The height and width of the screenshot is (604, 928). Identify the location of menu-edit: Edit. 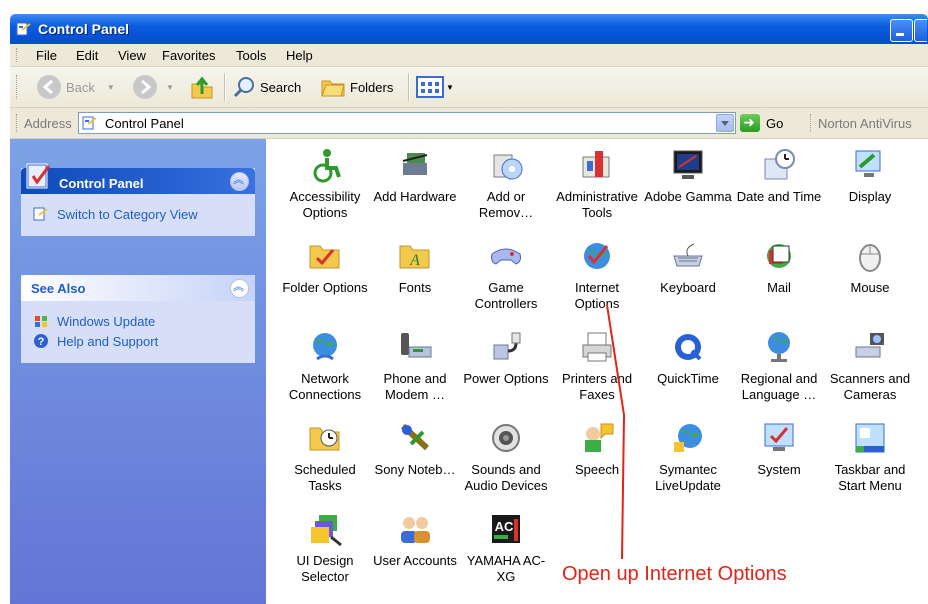
(87, 55).